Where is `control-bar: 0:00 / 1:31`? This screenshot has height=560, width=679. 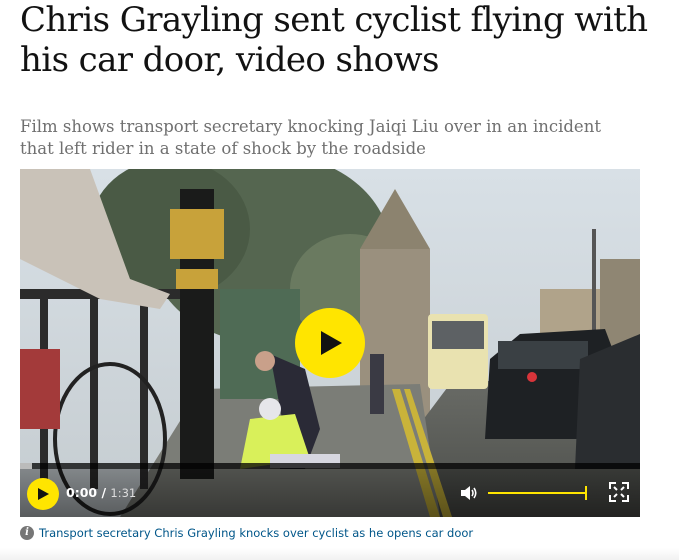 control-bar: 0:00 / 1:31 is located at coordinates (330, 493).